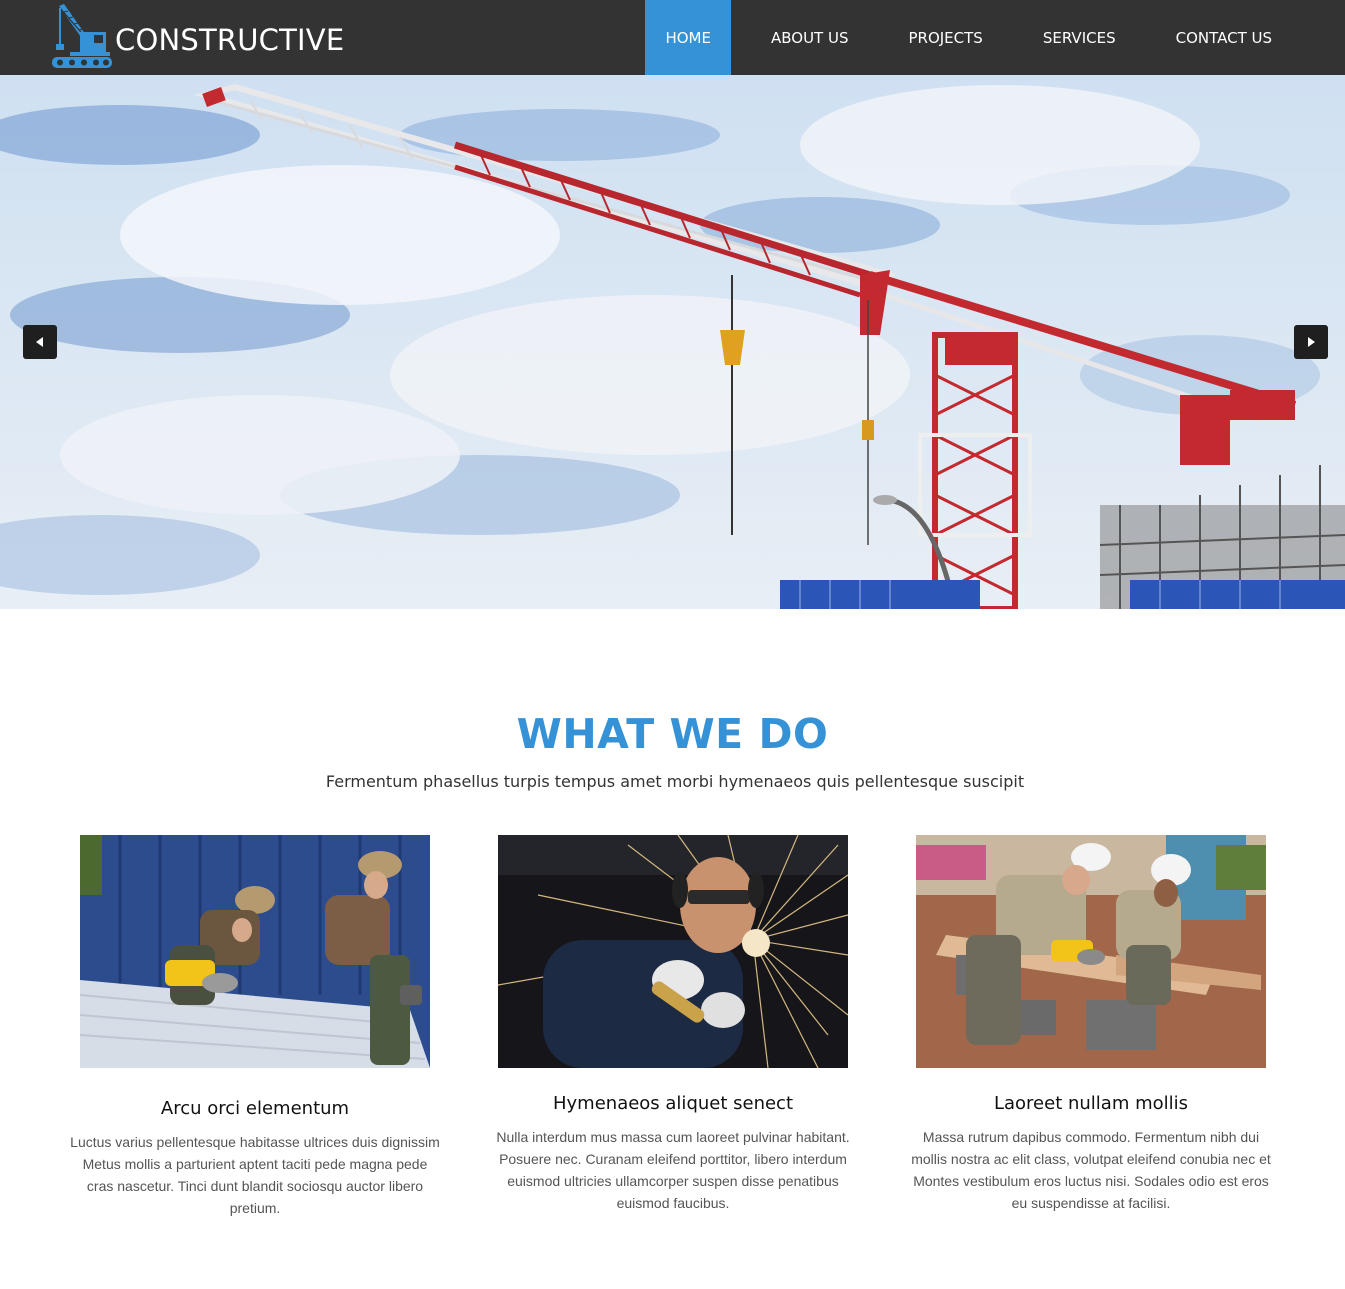 This screenshot has width=1345, height=1289. What do you see at coordinates (1091, 1103) in the screenshot?
I see `card-title: Laoreet nullam mollis` at bounding box center [1091, 1103].